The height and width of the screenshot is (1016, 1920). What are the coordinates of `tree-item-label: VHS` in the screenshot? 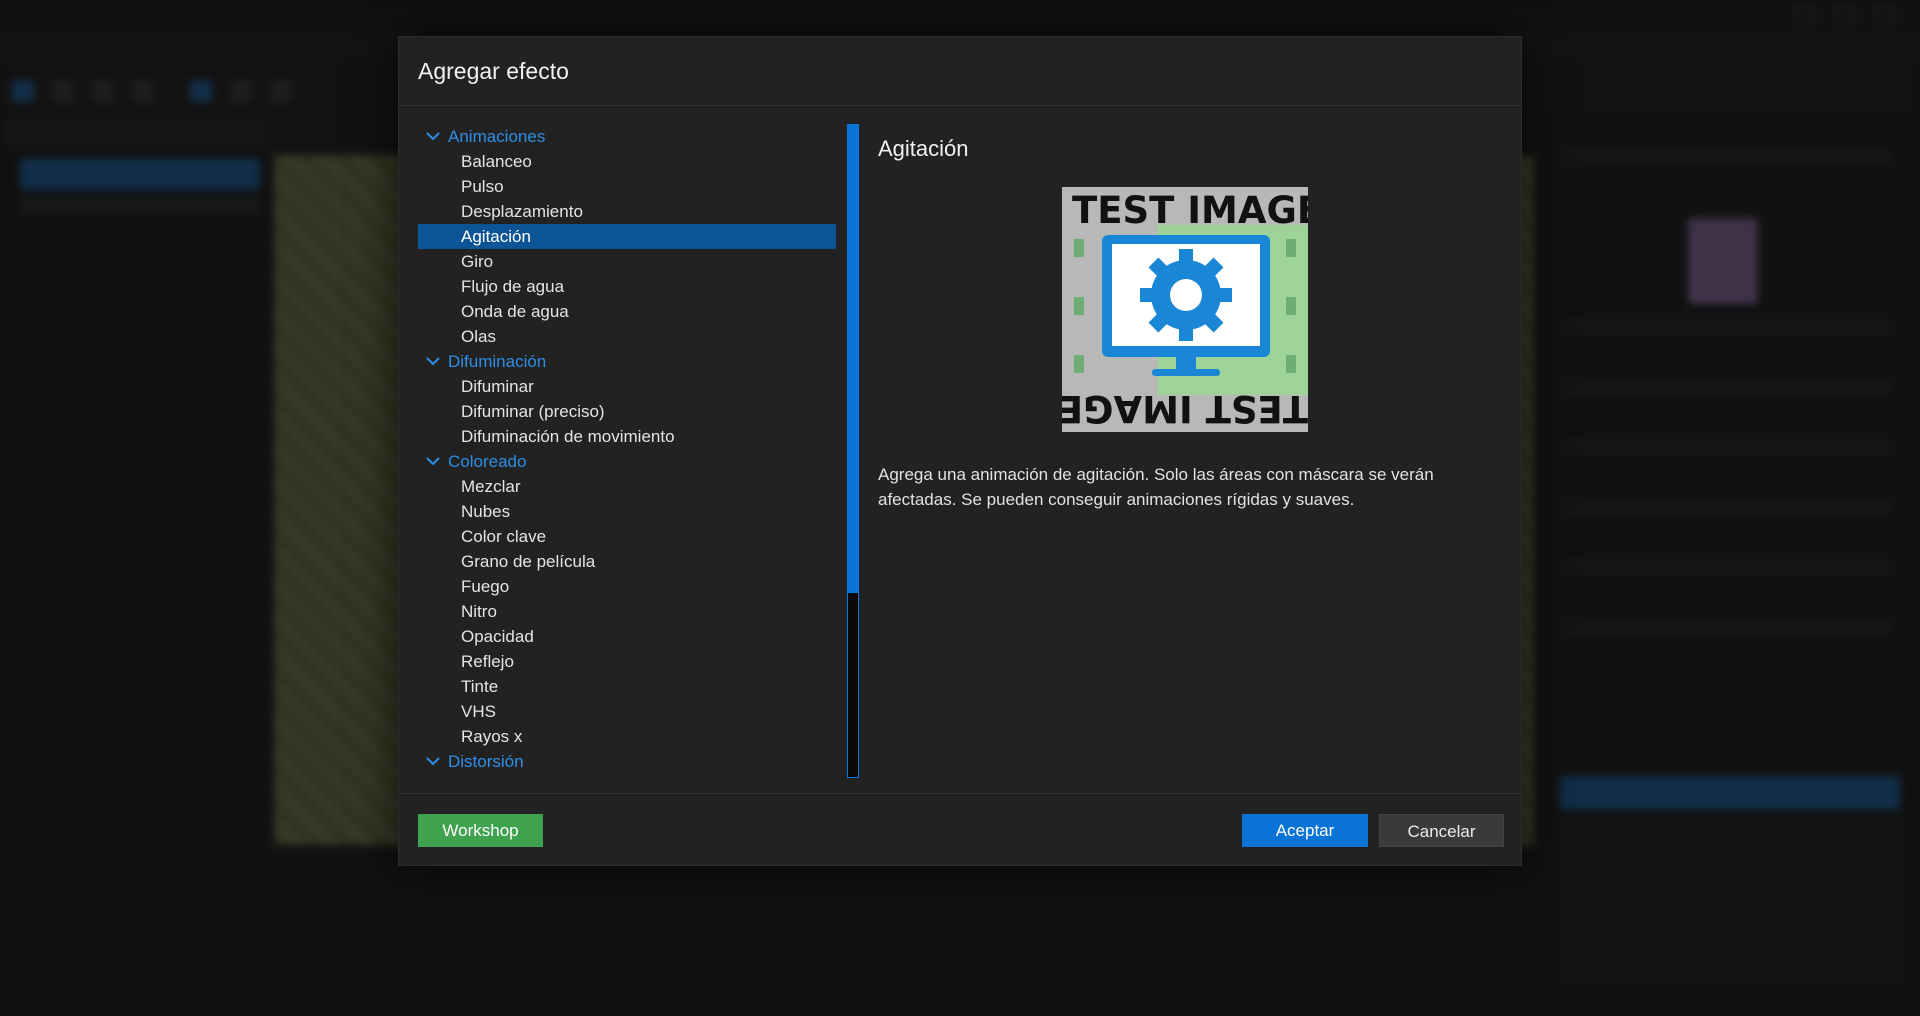 It's located at (478, 711).